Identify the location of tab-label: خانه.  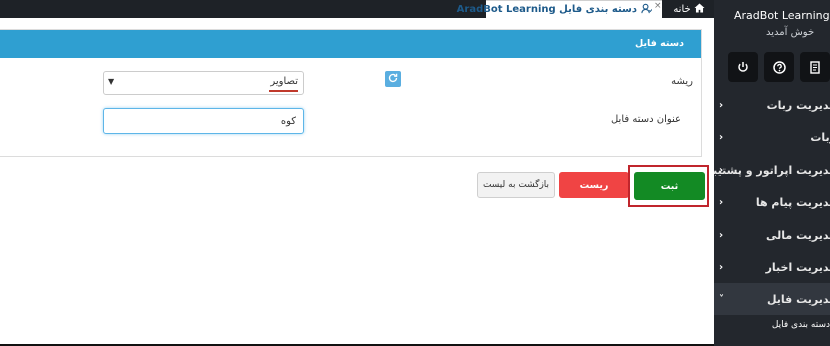
(682, 9).